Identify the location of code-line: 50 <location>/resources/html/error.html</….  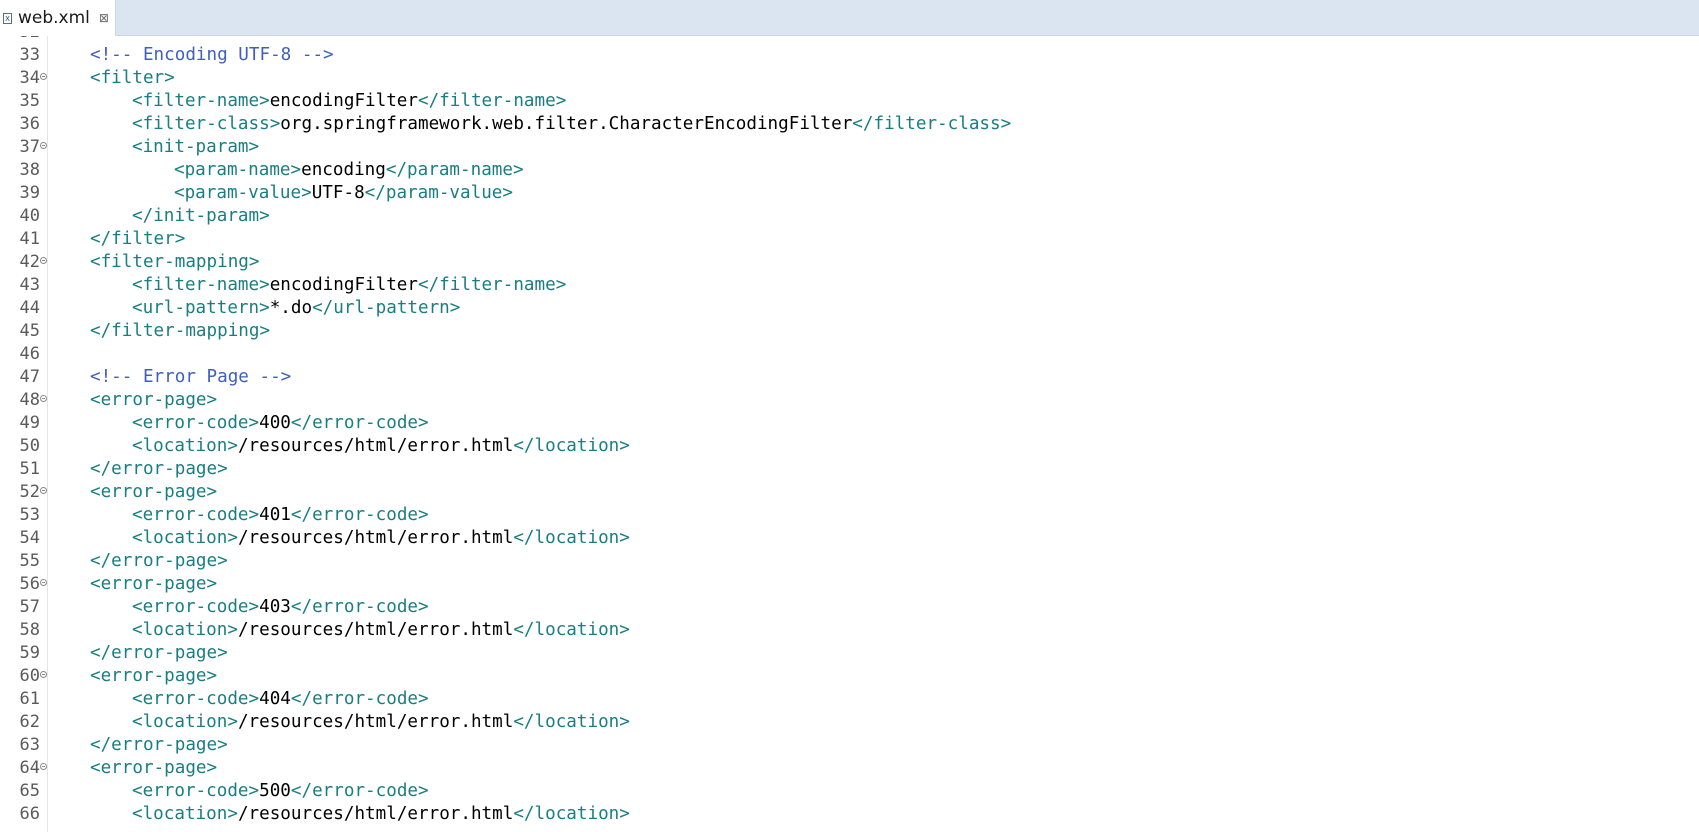
(849, 446).